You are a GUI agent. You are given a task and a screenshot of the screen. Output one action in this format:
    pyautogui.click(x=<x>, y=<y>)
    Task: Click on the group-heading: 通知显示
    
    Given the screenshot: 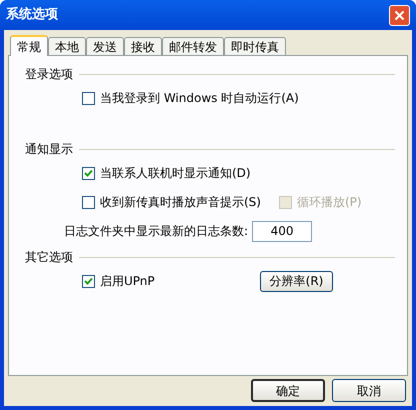 What is the action you would take?
    pyautogui.click(x=49, y=149)
    